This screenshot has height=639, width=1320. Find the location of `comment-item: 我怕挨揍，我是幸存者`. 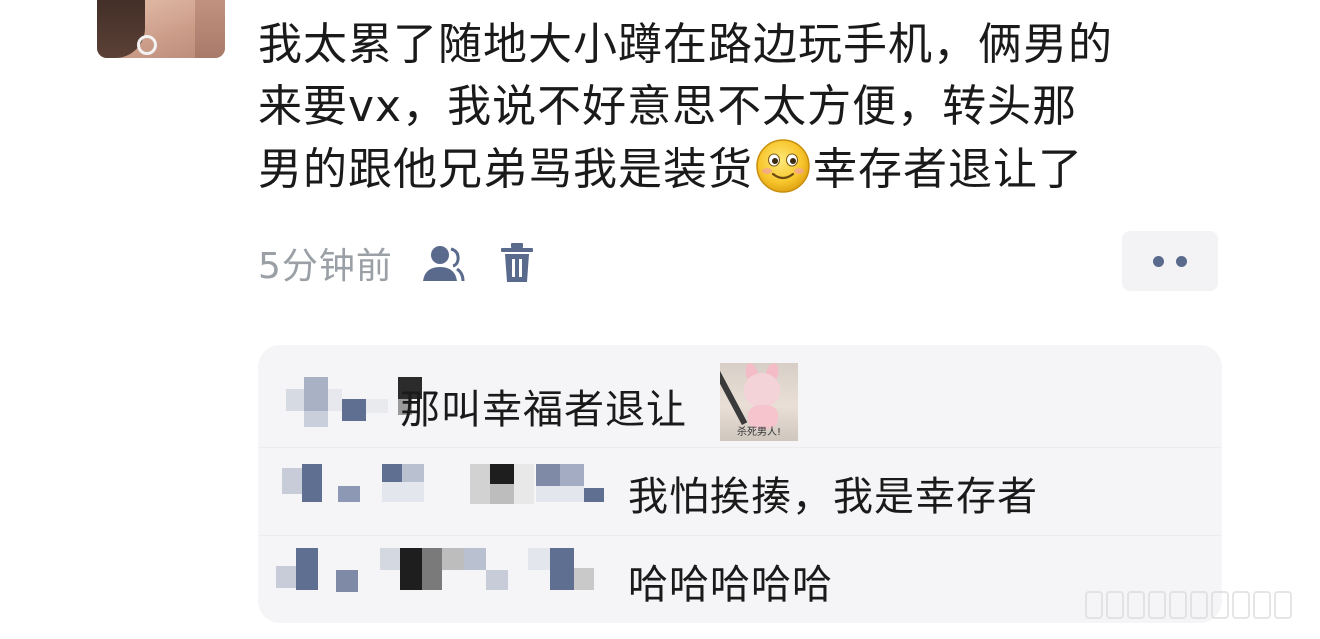

comment-item: 我怕挨揍，我是幸存者 is located at coordinates (740, 487).